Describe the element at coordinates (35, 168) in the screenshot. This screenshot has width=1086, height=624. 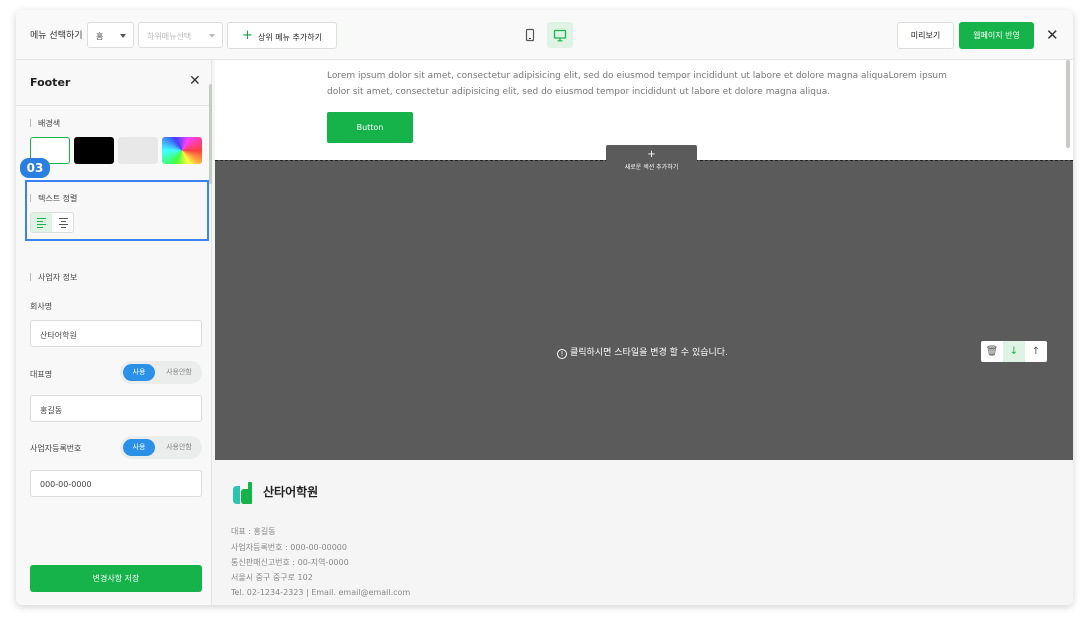
I see `step-badge: 03` at that location.